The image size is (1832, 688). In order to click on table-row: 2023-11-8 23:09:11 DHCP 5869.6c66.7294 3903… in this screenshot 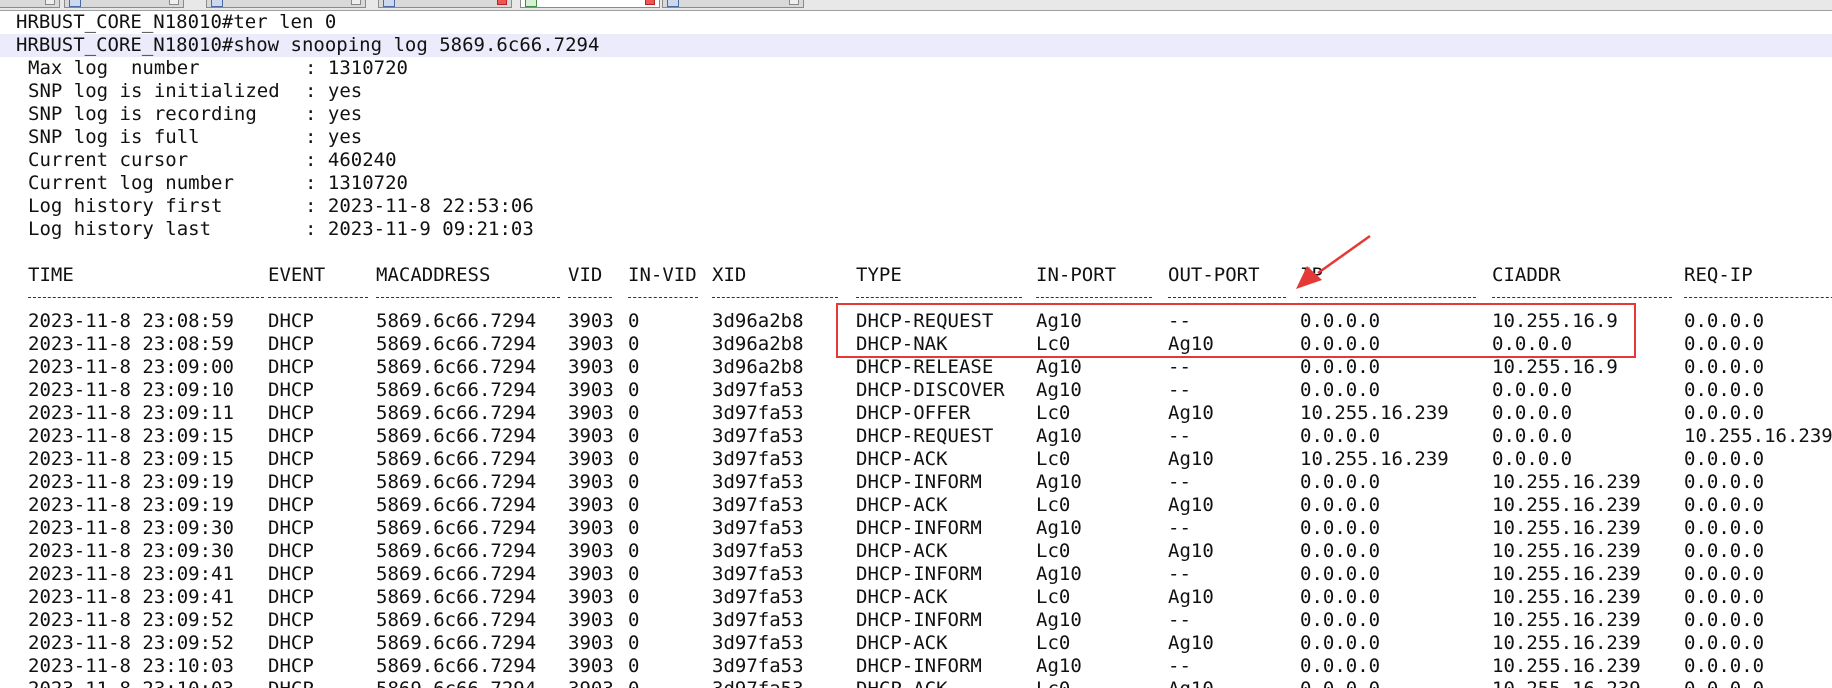, I will do `click(916, 413)`.